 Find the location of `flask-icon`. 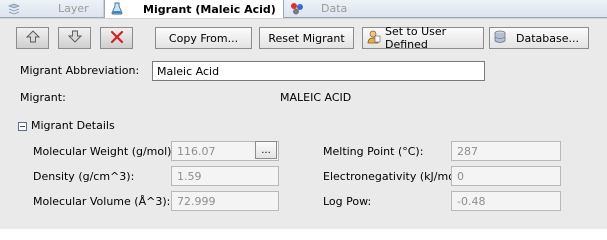

flask-icon is located at coordinates (117, 10).